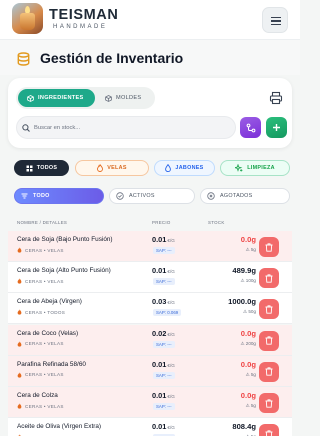 This screenshot has height=436, width=320. Describe the element at coordinates (276, 98) in the screenshot. I see `printer-icon` at that location.